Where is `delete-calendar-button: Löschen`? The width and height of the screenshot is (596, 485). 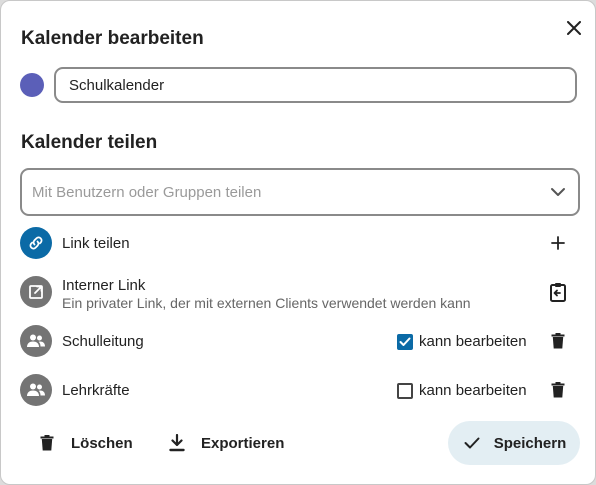
delete-calendar-button: Löschen is located at coordinates (85, 443).